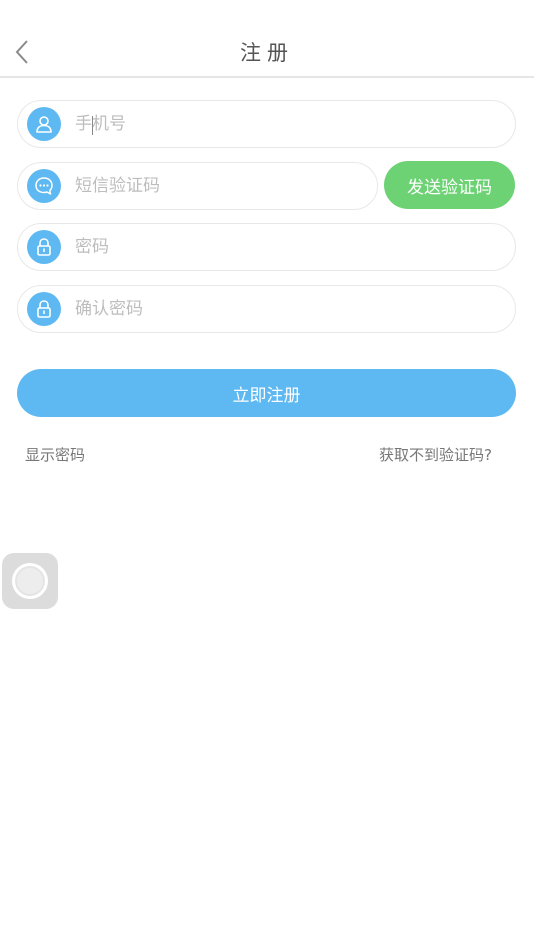  I want to click on confirm-password-input, so click(265, 309).